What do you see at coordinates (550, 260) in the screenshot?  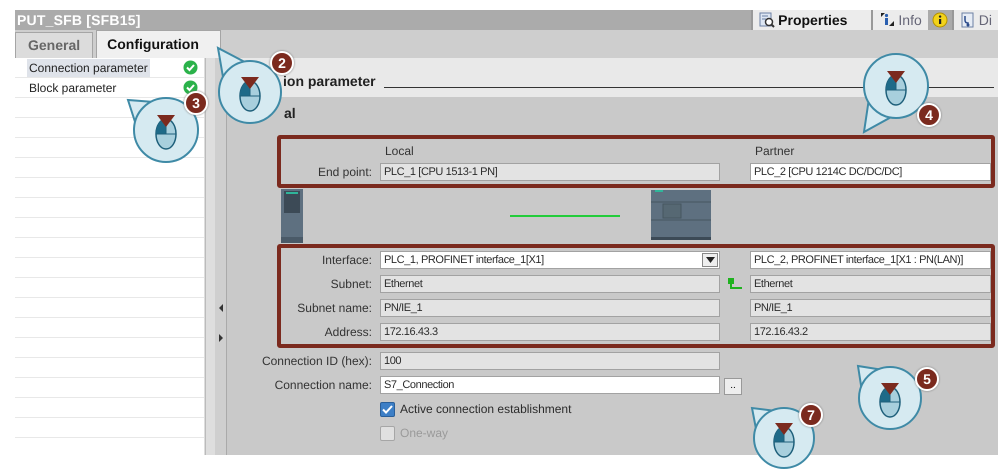 I see `dropdown-field: PLC_1, PROFINET interface_1[X1]` at bounding box center [550, 260].